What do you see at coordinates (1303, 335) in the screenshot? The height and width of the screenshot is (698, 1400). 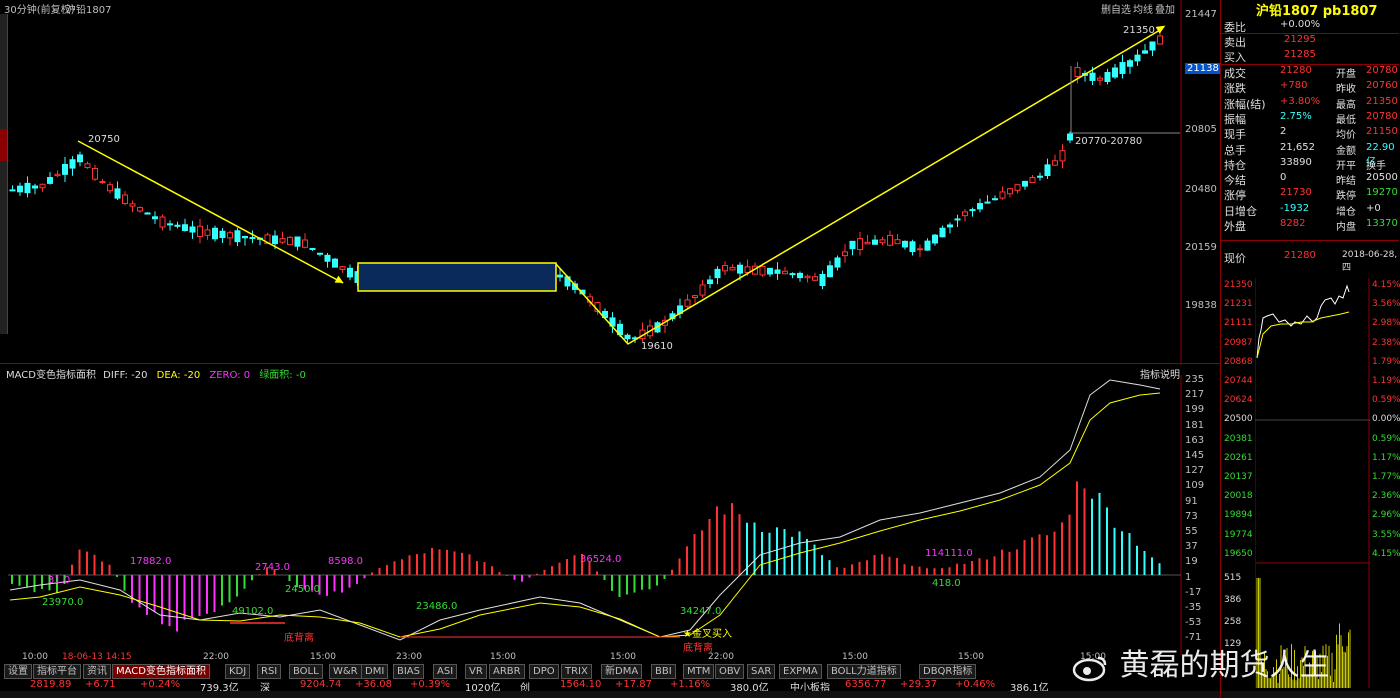 I see `intraday-avg-line` at bounding box center [1303, 335].